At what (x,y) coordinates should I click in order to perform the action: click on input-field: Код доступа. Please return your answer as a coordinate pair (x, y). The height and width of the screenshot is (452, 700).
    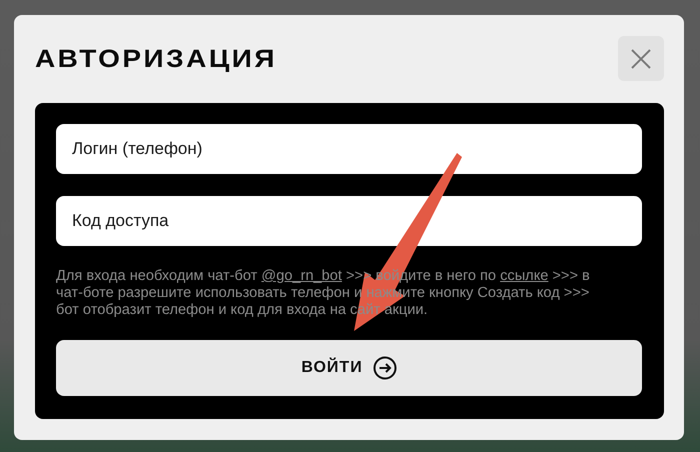
    Looking at the image, I should click on (349, 221).